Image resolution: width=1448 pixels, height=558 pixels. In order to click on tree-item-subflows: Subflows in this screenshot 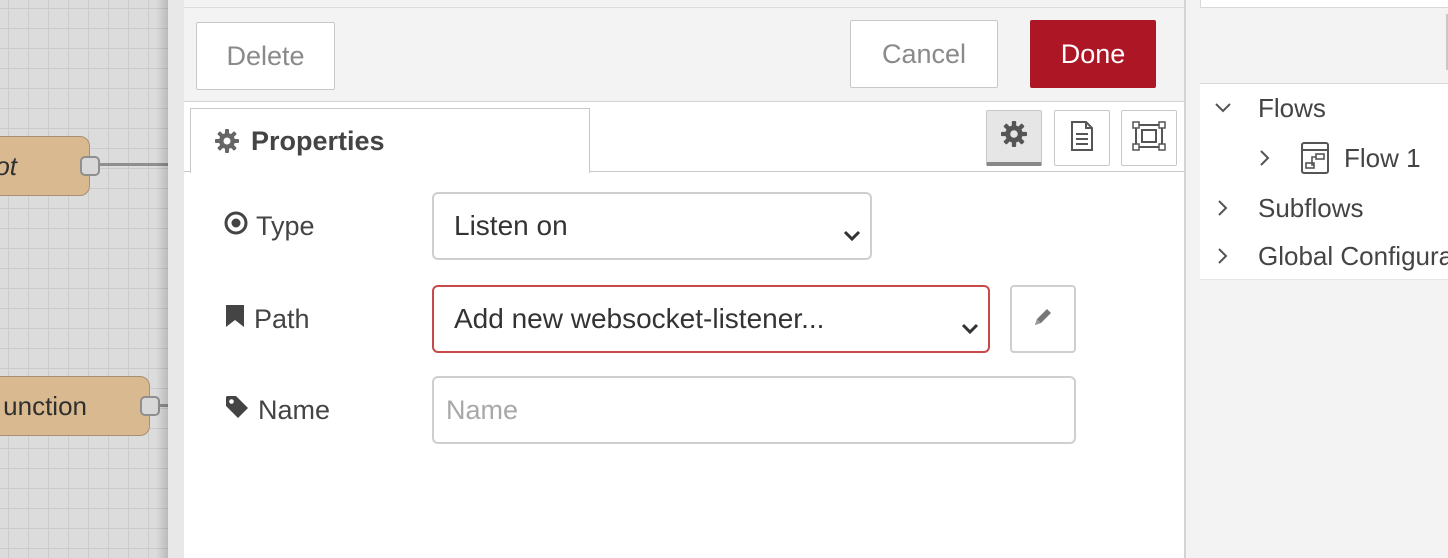, I will do `click(1287, 208)`.